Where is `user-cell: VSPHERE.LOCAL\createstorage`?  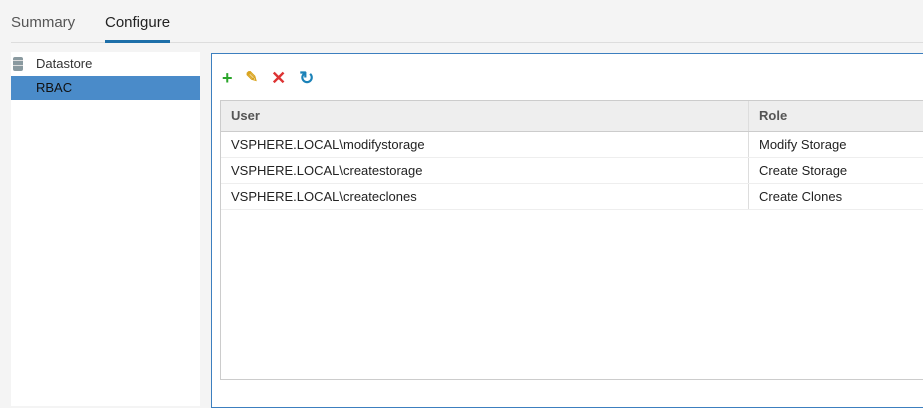
user-cell: VSPHERE.LOCAL\createstorage is located at coordinates (485, 170).